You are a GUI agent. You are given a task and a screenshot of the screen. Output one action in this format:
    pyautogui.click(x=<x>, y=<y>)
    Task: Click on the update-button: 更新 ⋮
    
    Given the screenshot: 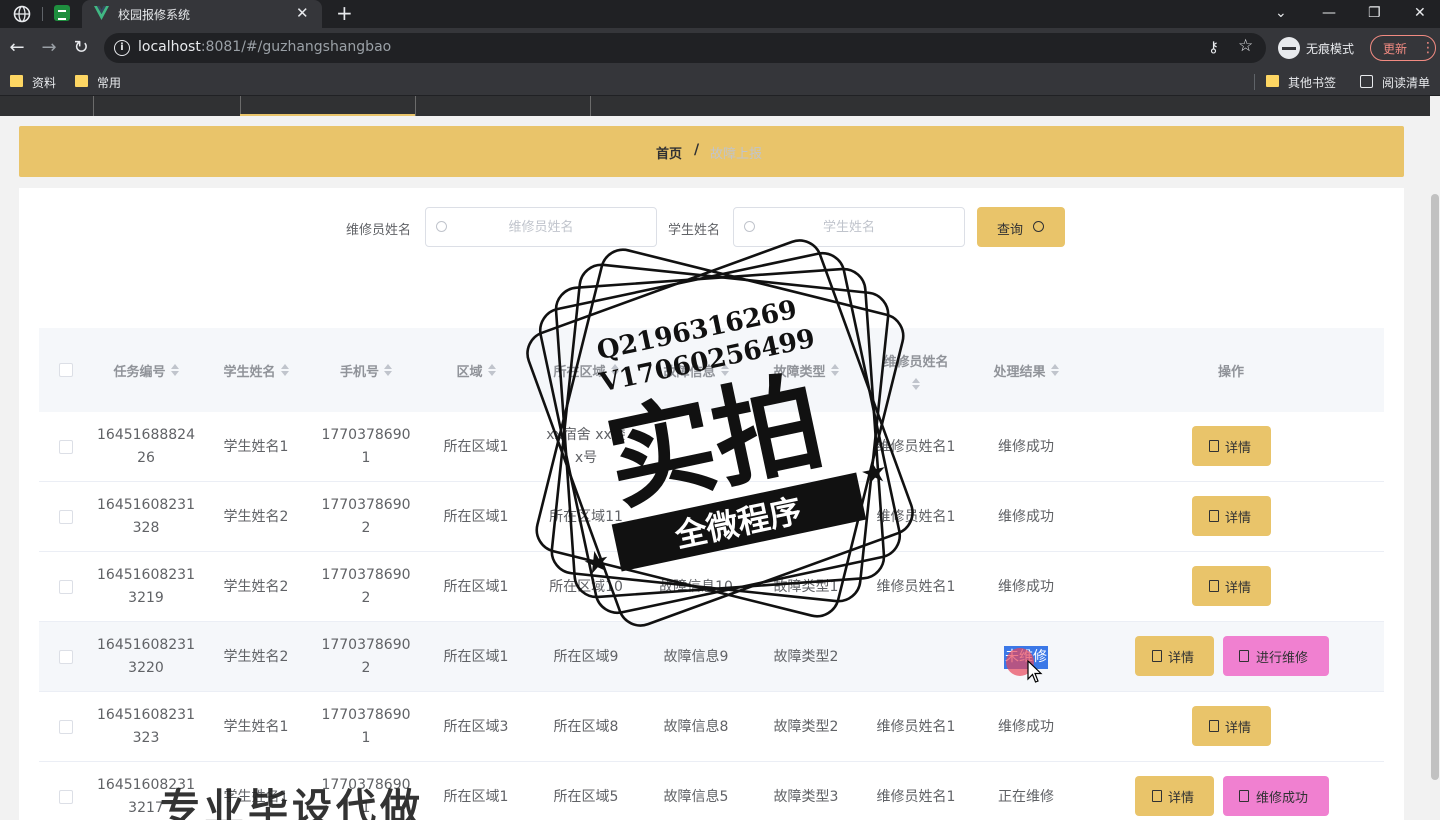 What is the action you would take?
    pyautogui.click(x=1403, y=48)
    